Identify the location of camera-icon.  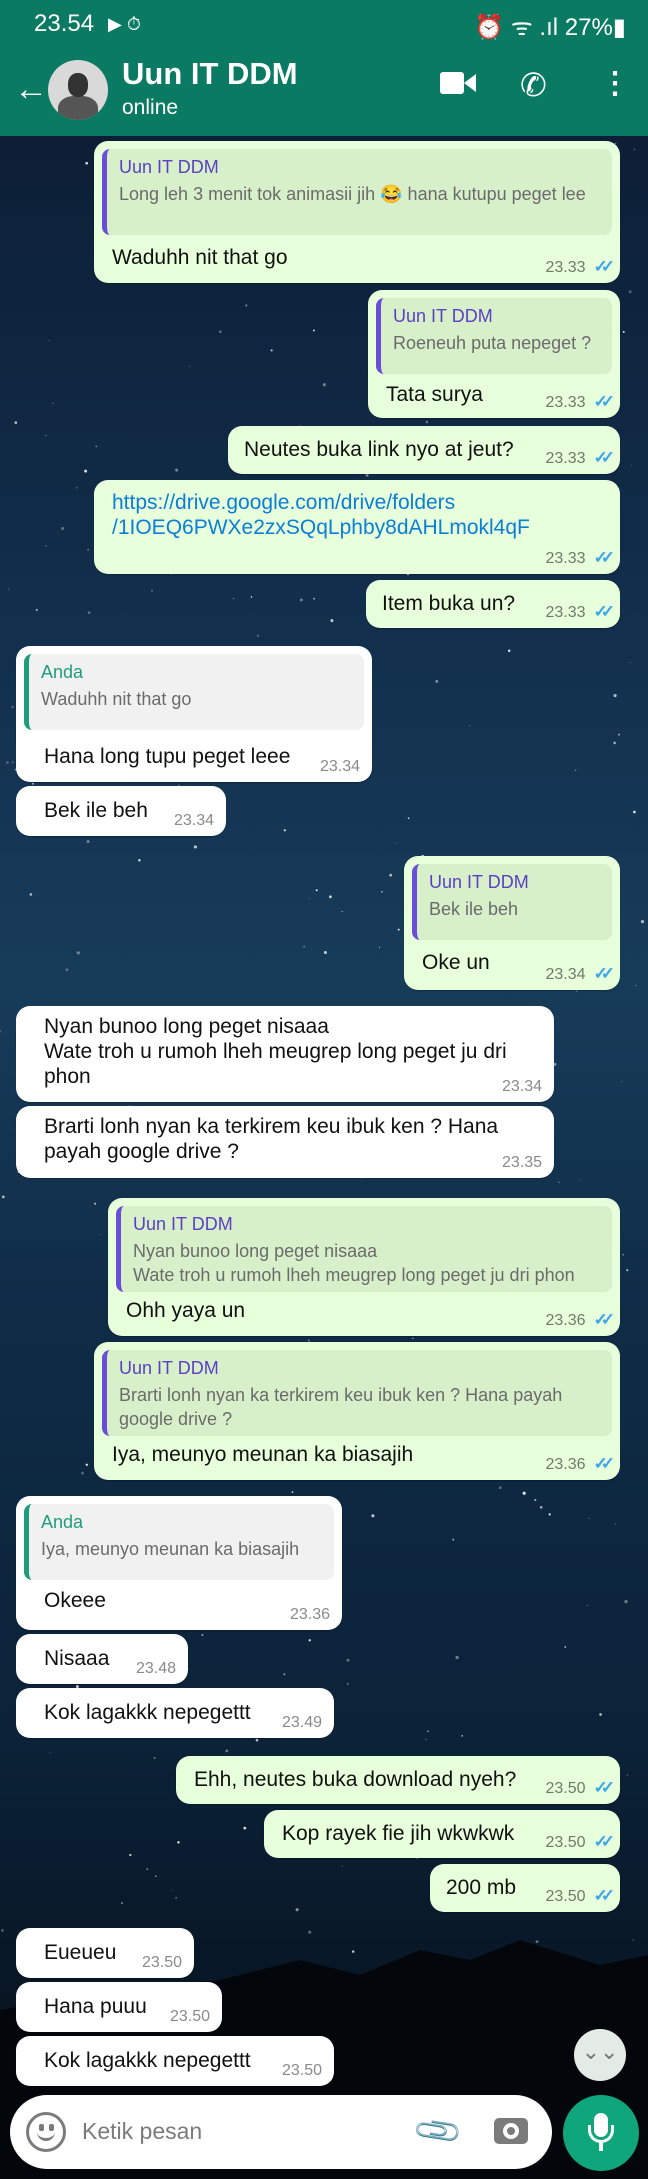
(511, 2131).